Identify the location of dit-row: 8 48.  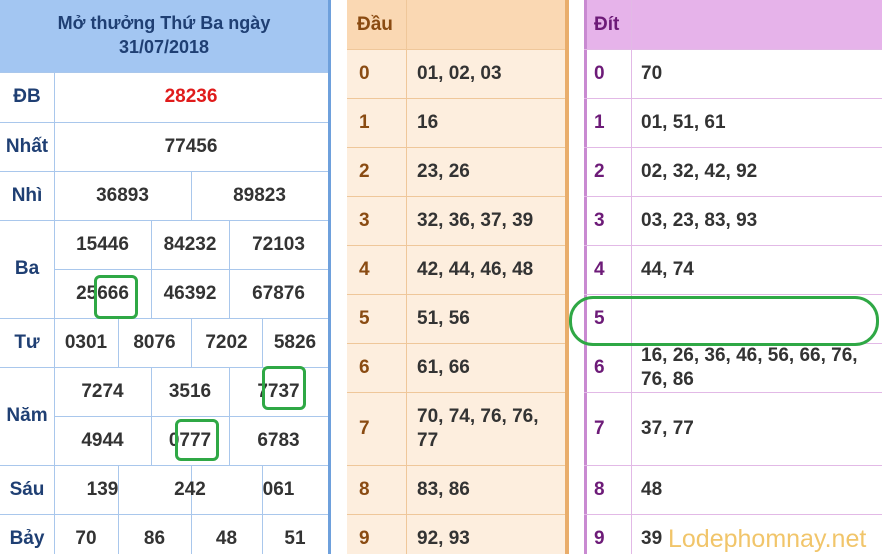
(733, 489).